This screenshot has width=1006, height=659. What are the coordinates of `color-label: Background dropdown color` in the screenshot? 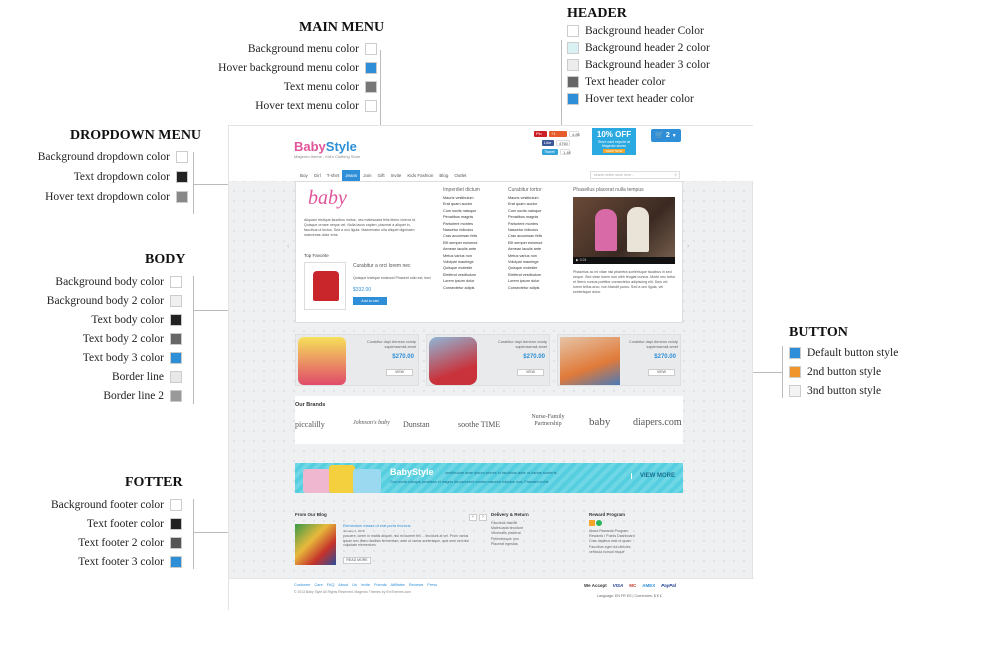 It's located at (103, 157).